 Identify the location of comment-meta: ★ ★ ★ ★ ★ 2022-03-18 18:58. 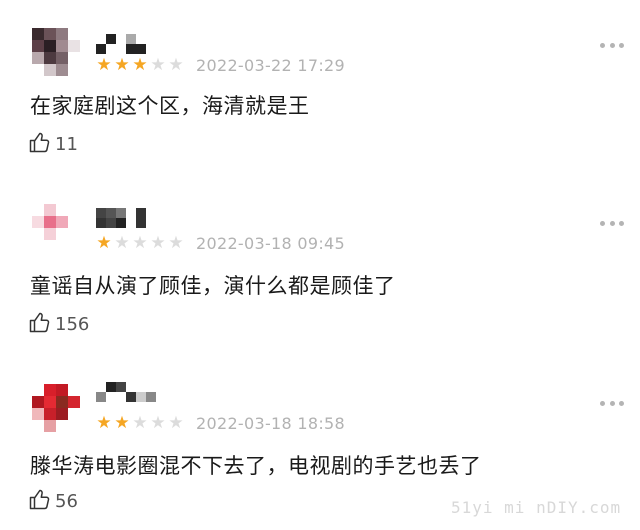
(220, 423).